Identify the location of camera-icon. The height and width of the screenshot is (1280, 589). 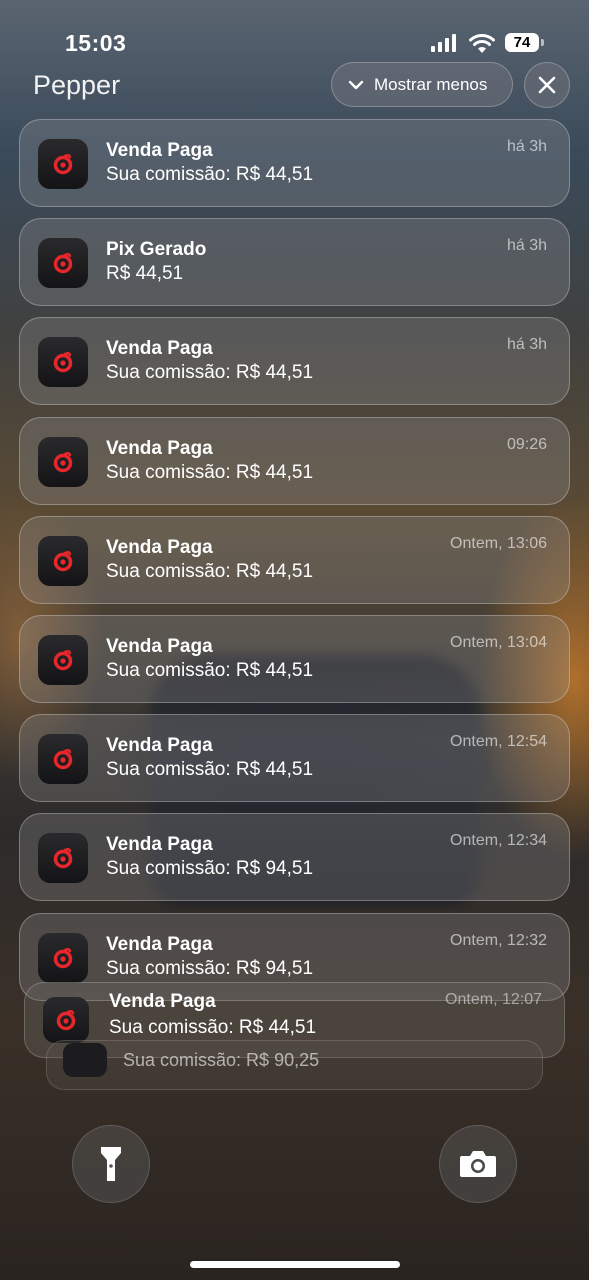
(478, 1164).